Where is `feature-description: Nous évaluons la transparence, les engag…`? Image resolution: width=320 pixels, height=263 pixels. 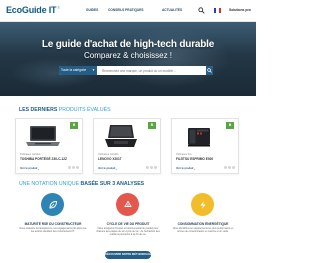 feature-description: Nous évaluons la transparence, les engag… is located at coordinates (53, 230).